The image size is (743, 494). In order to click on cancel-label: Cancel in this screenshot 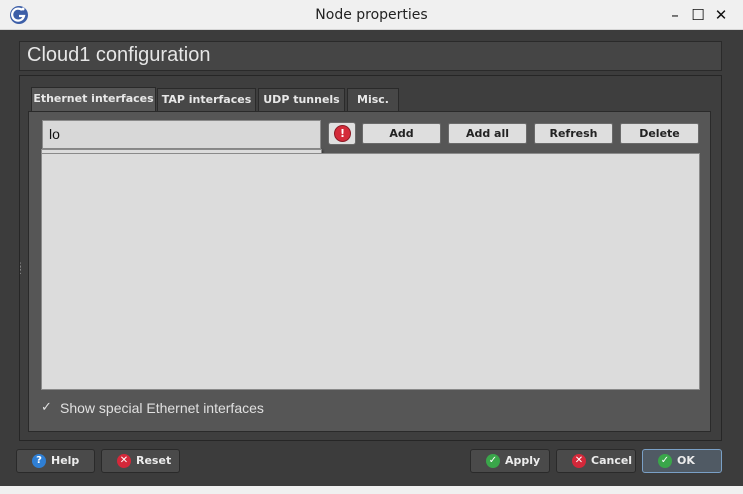, I will do `click(612, 460)`.